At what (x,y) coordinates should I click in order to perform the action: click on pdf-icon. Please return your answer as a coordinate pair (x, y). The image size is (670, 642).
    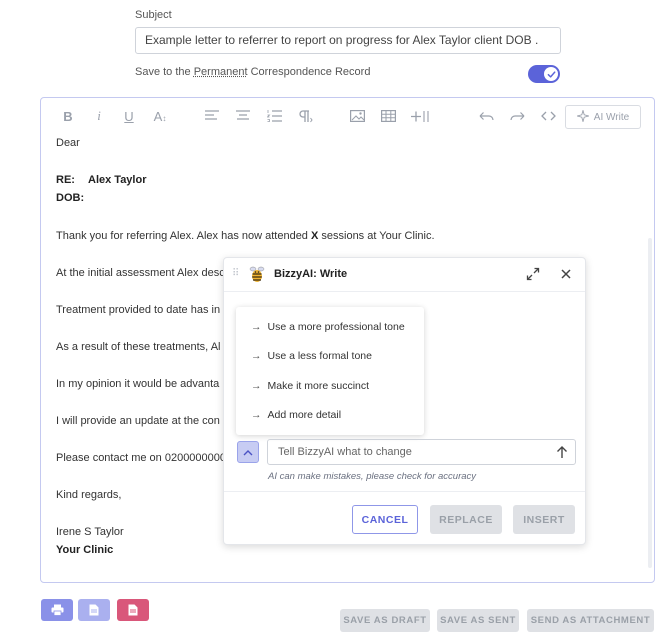
    Looking at the image, I should click on (133, 610).